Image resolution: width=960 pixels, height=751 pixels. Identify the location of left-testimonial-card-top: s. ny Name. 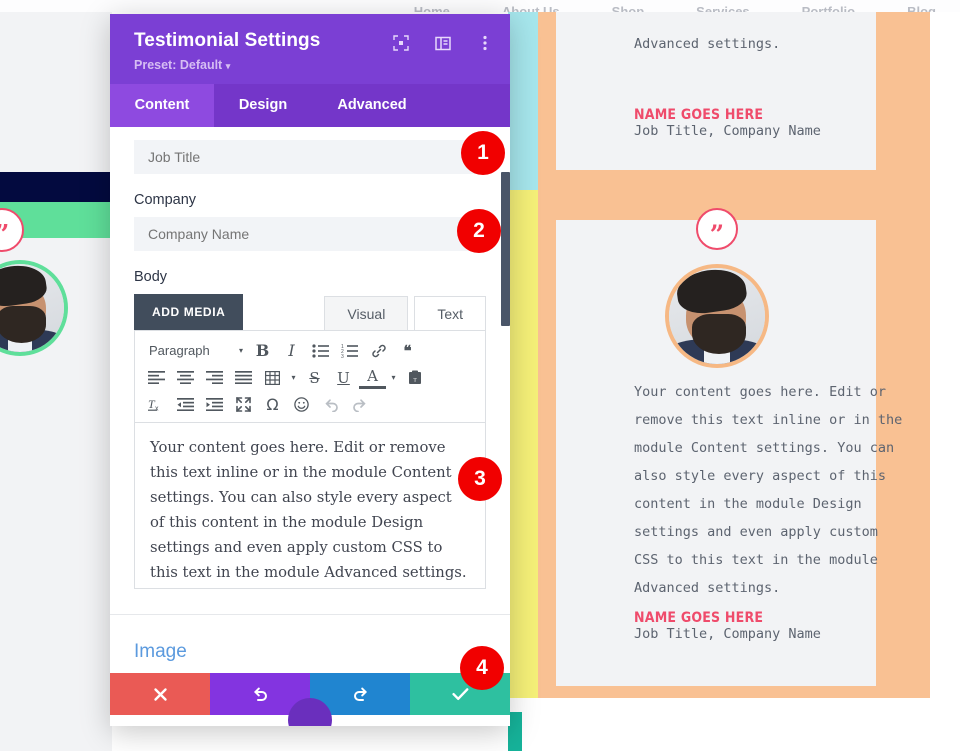
(56, 92).